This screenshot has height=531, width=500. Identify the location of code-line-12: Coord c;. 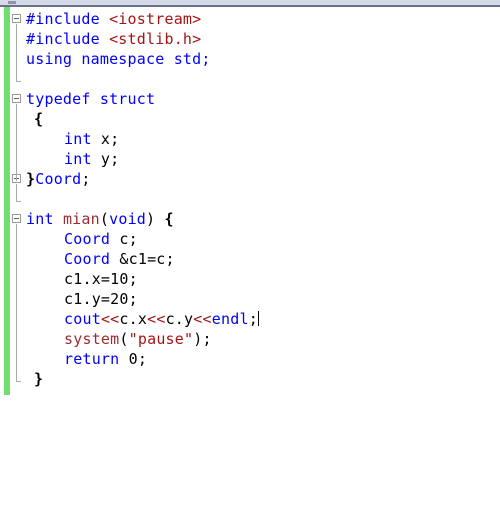
(261, 239).